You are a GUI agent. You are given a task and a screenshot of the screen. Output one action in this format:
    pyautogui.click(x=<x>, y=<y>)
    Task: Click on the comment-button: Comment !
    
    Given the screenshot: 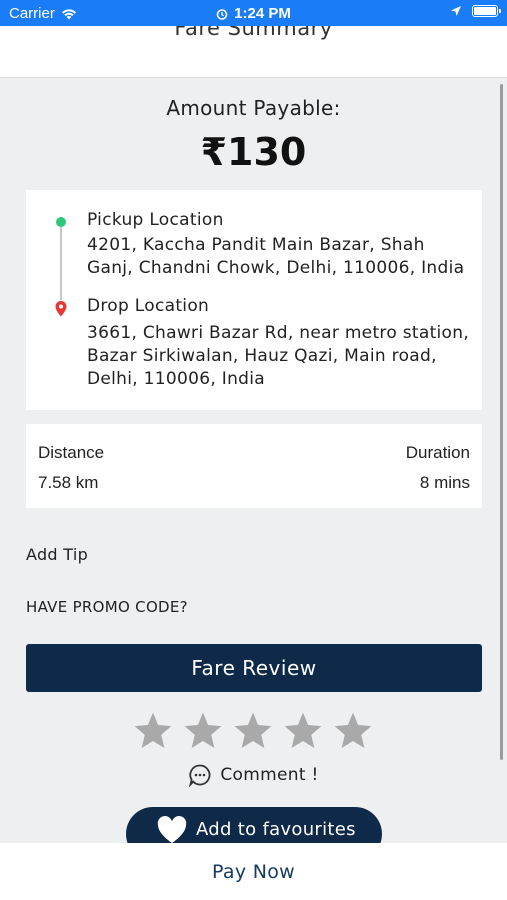 What is the action you would take?
    pyautogui.click(x=253, y=775)
    